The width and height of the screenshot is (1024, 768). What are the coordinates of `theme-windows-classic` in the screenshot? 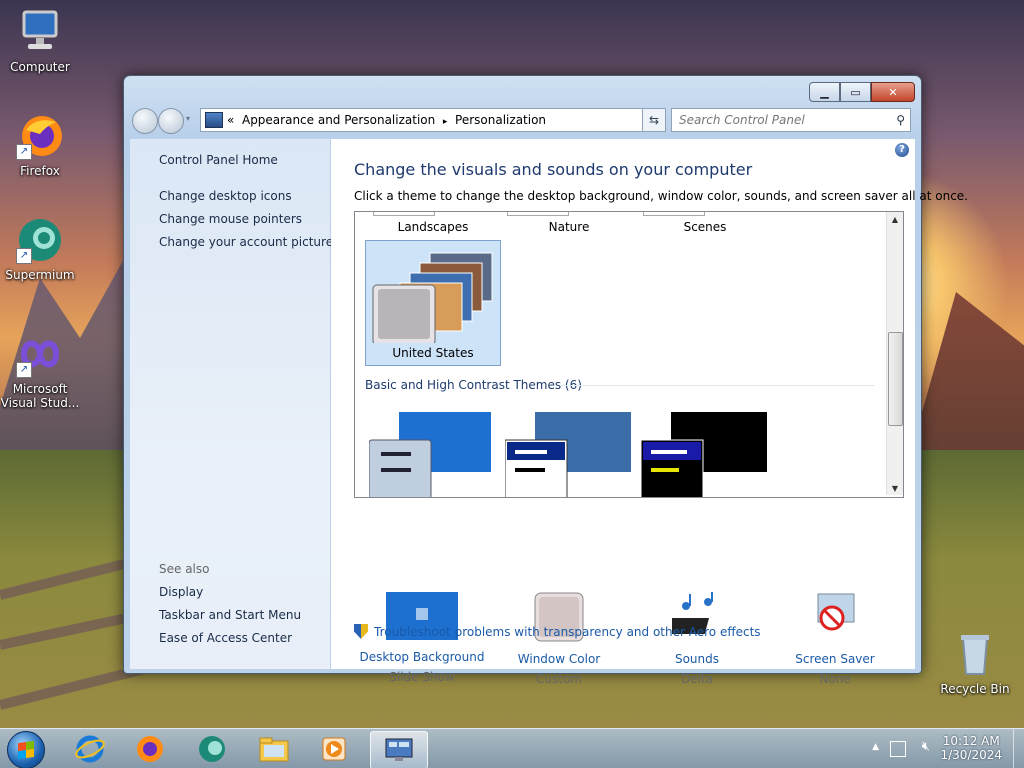 It's located at (570, 454).